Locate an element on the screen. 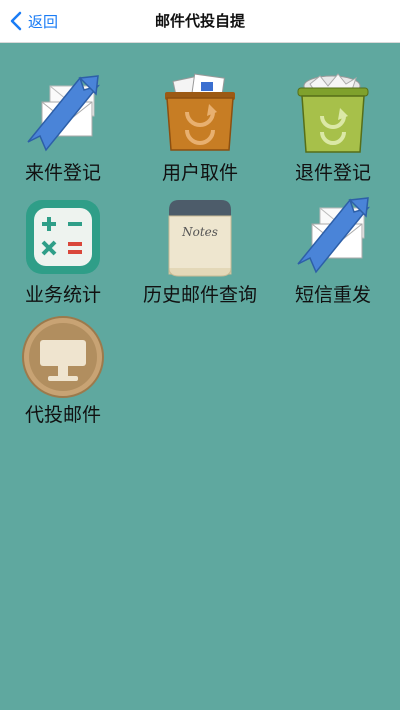 The width and height of the screenshot is (400, 710). page-title: 邮件代投自提 is located at coordinates (199, 21).